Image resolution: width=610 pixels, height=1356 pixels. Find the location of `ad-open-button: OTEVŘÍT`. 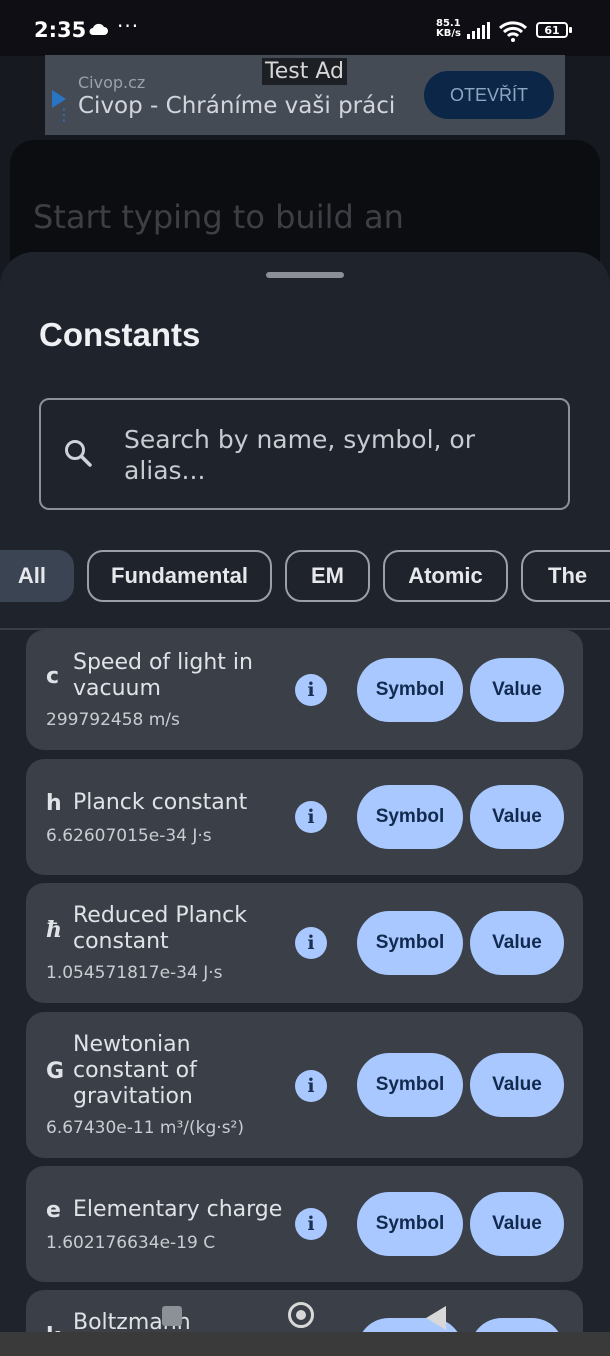

ad-open-button: OTEVŘÍT is located at coordinates (489, 95).